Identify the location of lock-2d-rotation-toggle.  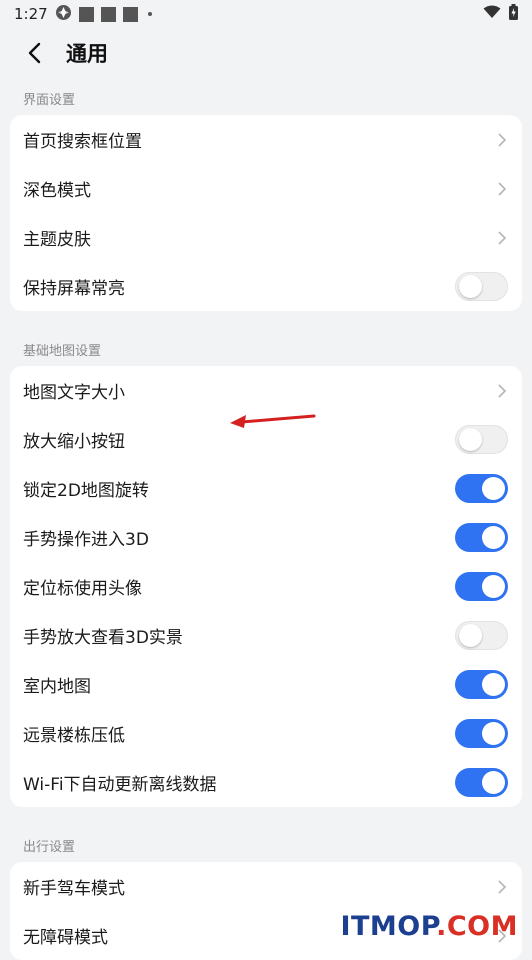
(481, 488).